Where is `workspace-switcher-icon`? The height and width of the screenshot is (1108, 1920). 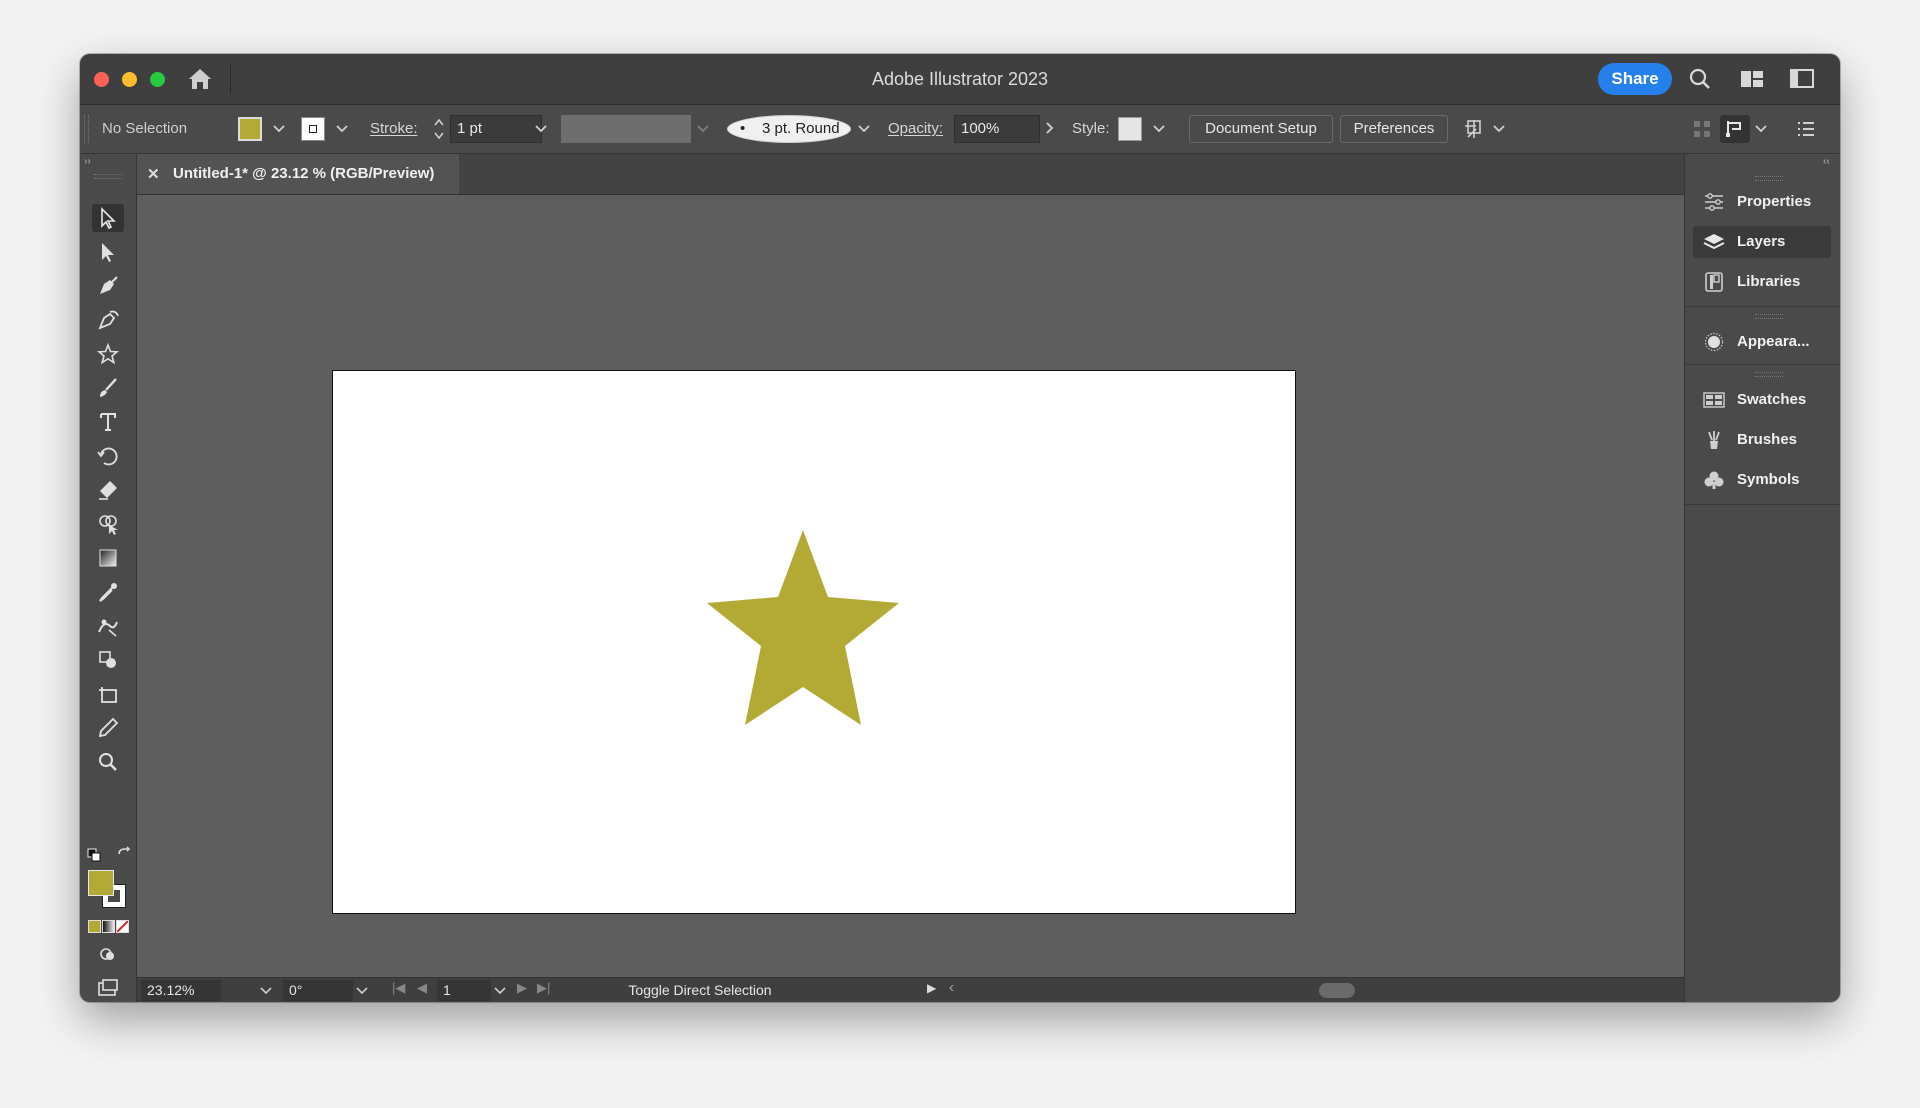
workspace-switcher-icon is located at coordinates (1752, 79).